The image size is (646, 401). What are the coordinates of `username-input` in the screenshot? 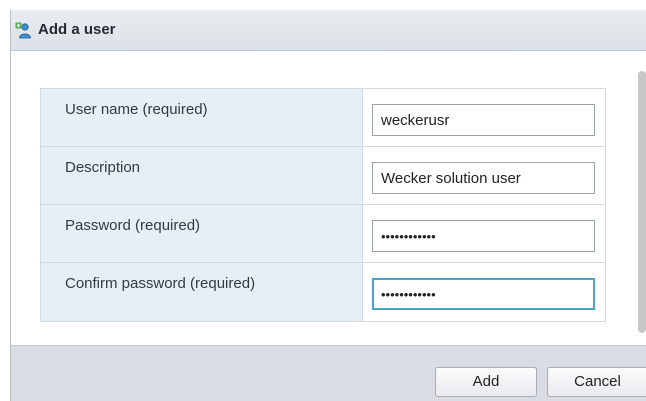 It's located at (483, 120).